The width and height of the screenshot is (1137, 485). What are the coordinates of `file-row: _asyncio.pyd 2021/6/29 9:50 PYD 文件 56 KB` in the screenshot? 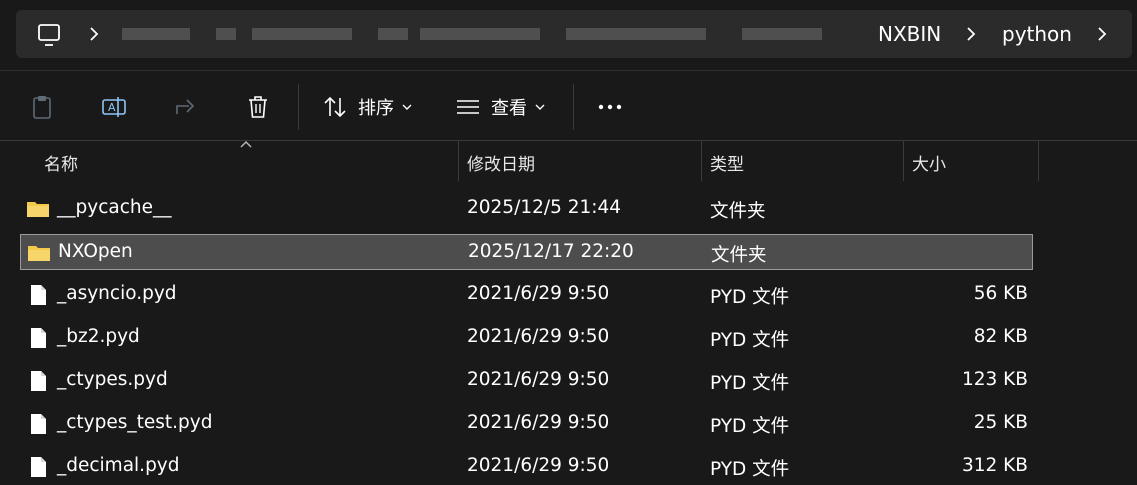 It's located at (526, 295).